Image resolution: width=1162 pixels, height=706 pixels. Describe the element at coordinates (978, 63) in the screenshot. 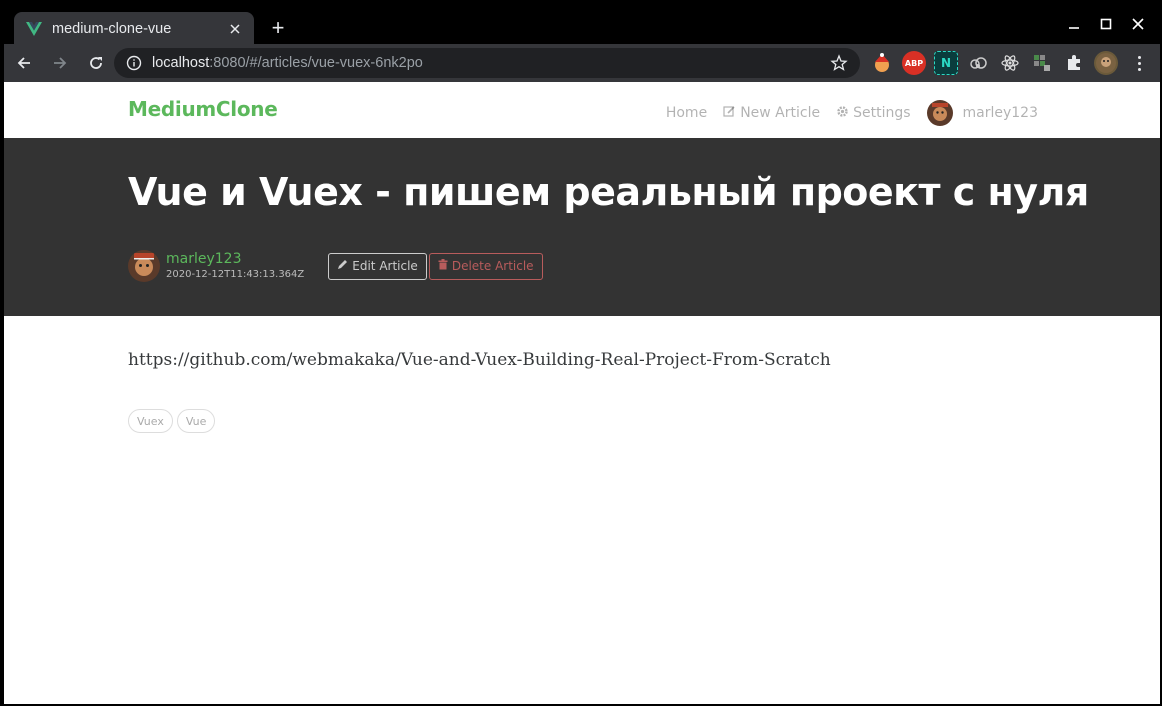

I see `cloud-icon` at that location.